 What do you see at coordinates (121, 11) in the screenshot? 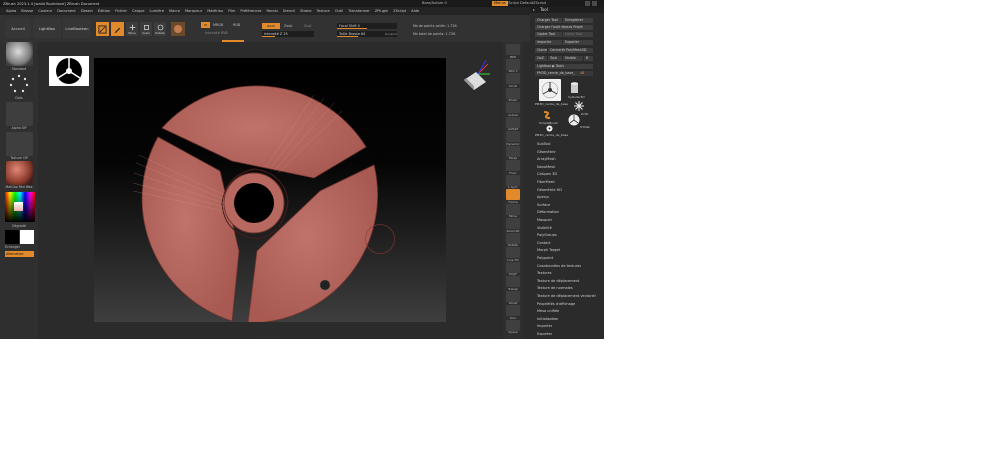
I see `menu-item: Fichier` at bounding box center [121, 11].